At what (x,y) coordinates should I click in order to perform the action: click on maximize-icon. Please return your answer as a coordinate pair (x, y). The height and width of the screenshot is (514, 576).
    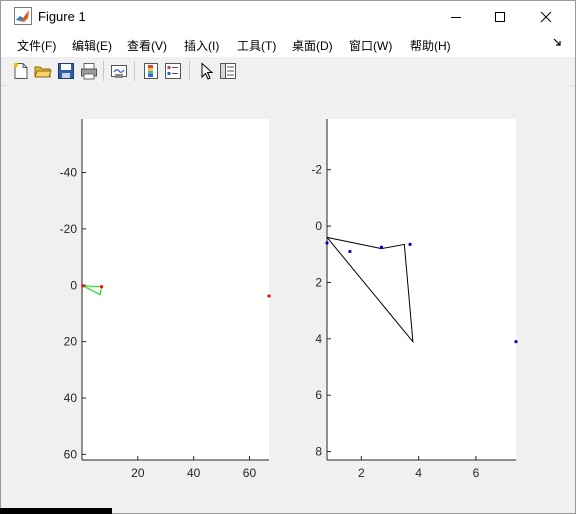
    Looking at the image, I should click on (500, 16).